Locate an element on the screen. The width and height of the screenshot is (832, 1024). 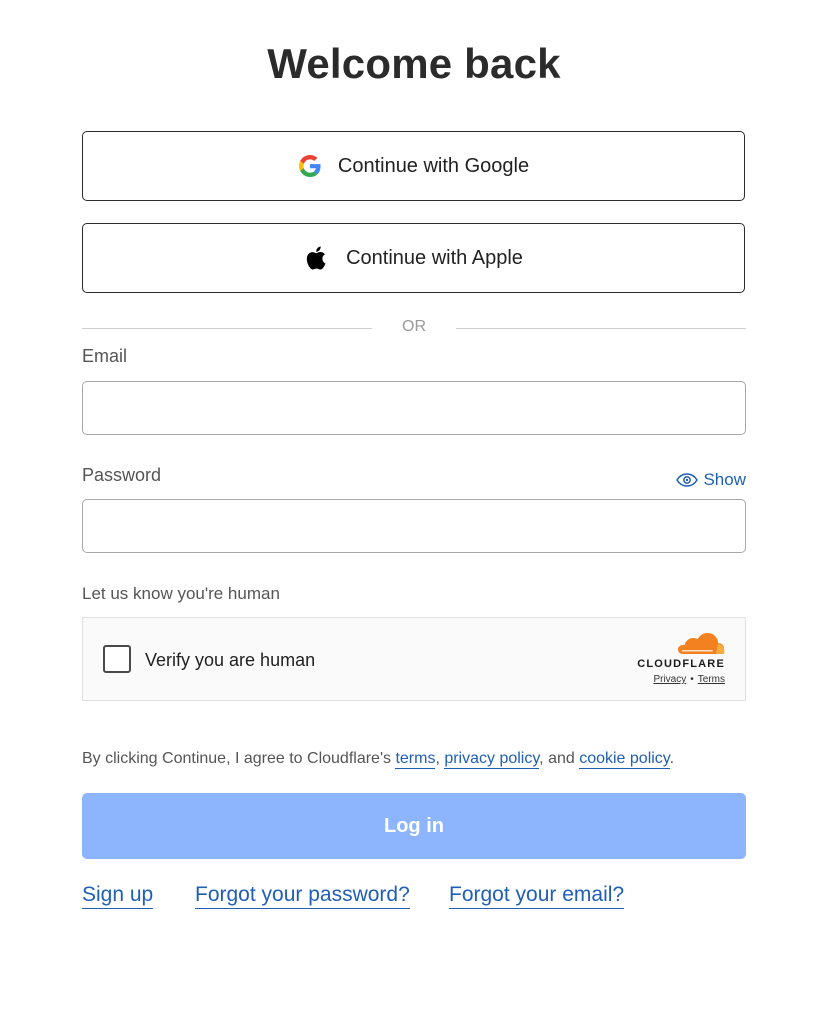
show-password-toggle: Show is located at coordinates (711, 480).